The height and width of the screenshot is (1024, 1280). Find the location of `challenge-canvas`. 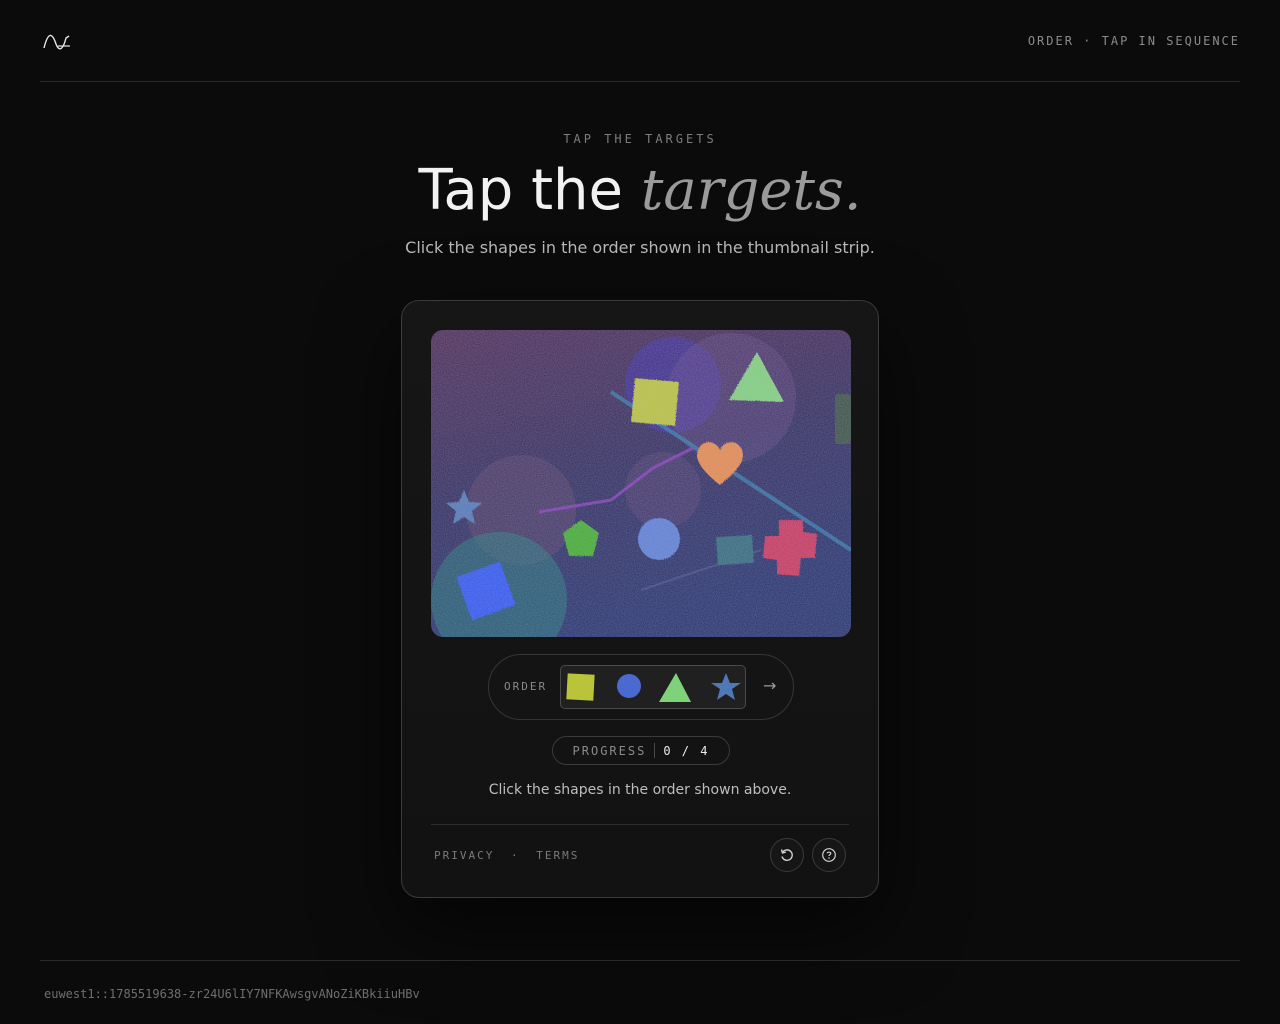

challenge-canvas is located at coordinates (641, 483).